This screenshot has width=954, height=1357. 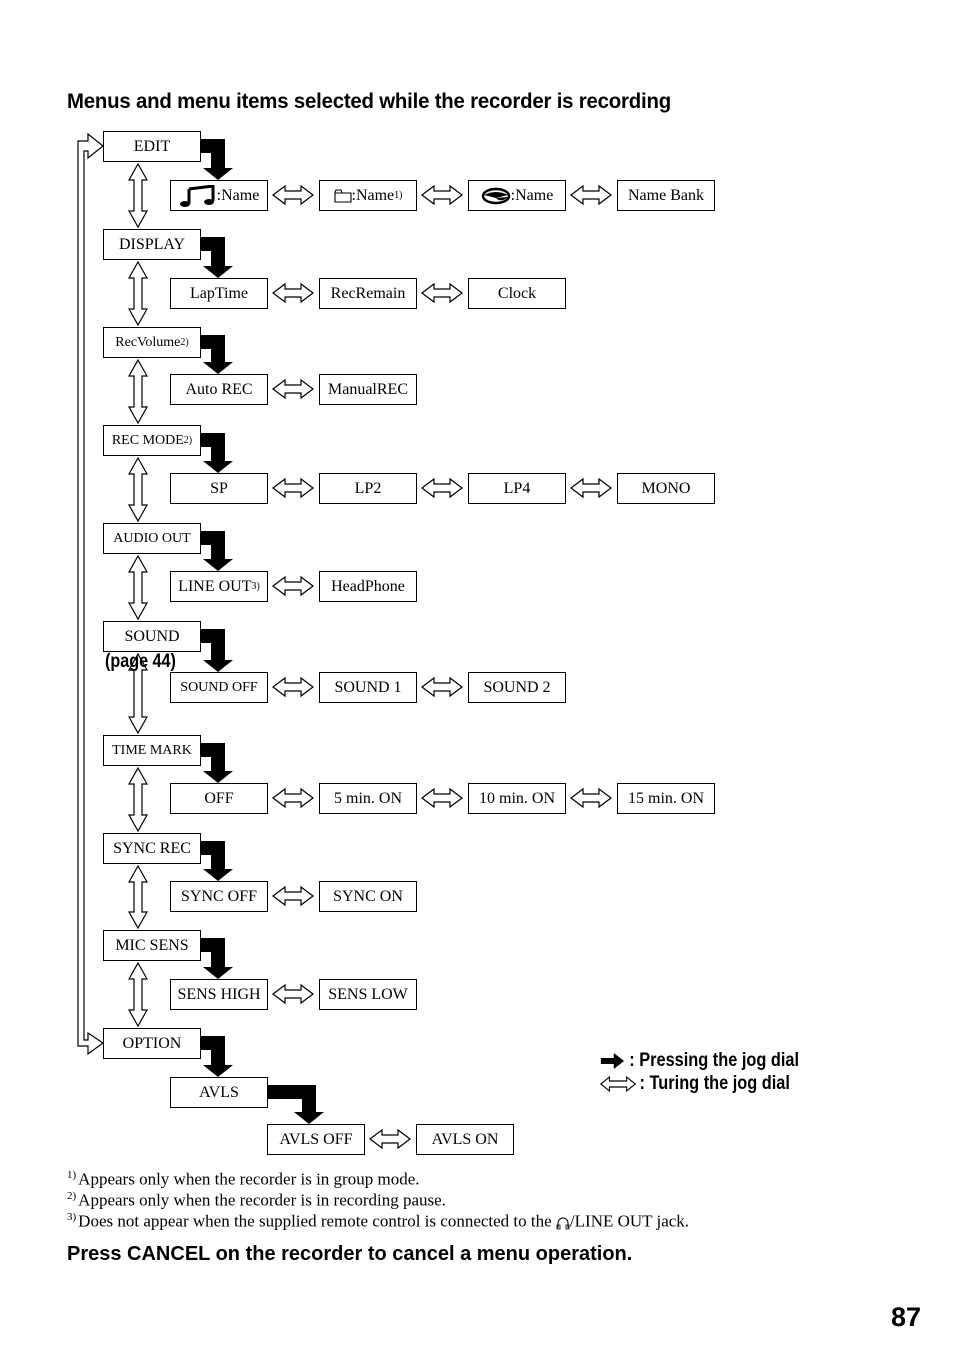 What do you see at coordinates (495, 195) in the screenshot?
I see `disc-icon` at bounding box center [495, 195].